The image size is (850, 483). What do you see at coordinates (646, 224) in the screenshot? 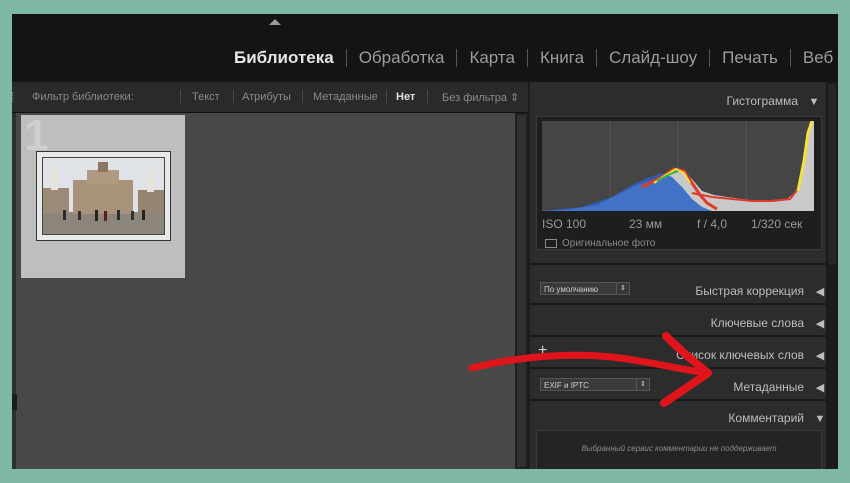
I see `focal-length-readout: 23 мм` at bounding box center [646, 224].